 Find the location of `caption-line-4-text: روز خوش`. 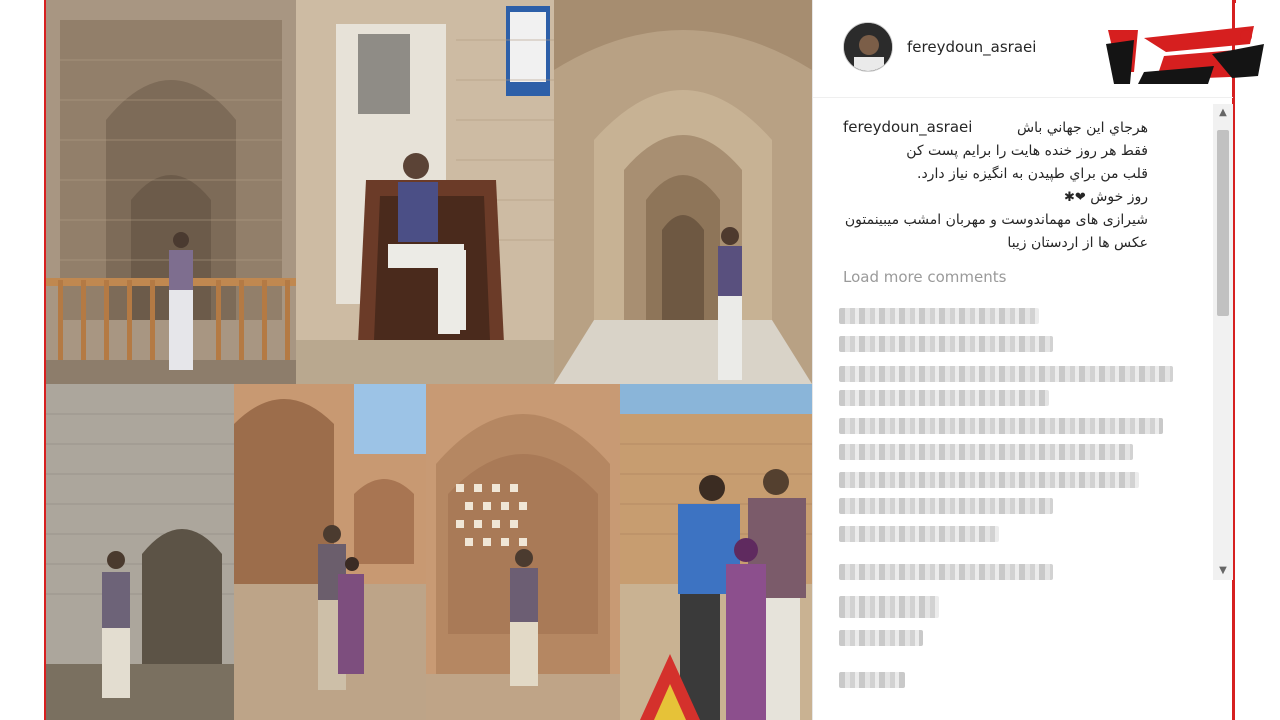

caption-line-4-text: روز خوش is located at coordinates (1119, 197).